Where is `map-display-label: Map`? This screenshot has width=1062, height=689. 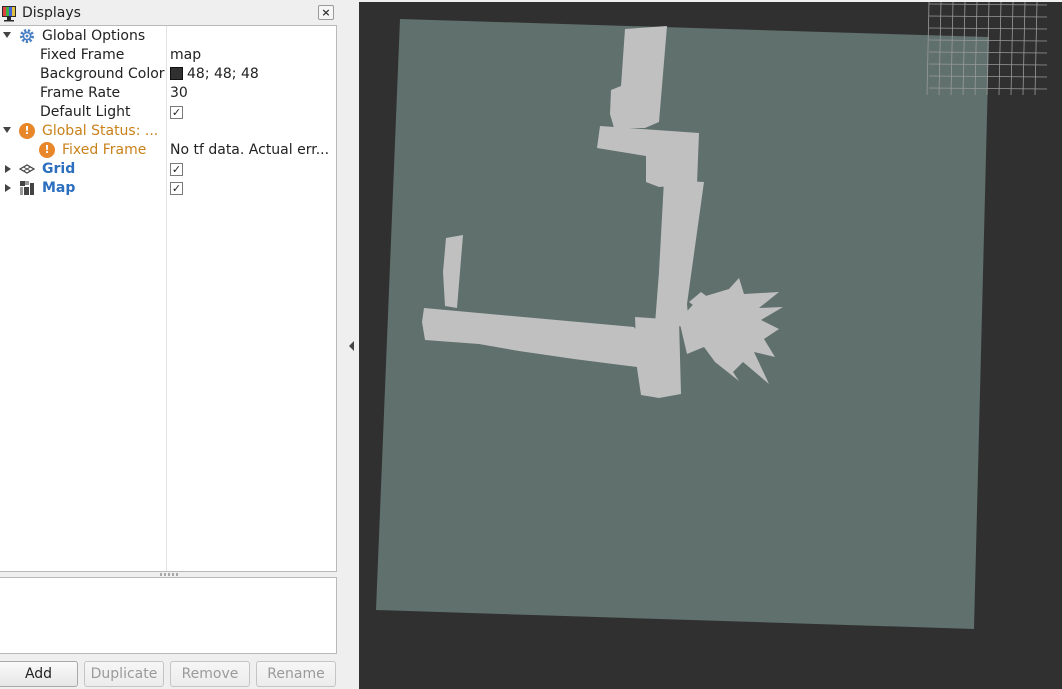
map-display-label: Map is located at coordinates (59, 188).